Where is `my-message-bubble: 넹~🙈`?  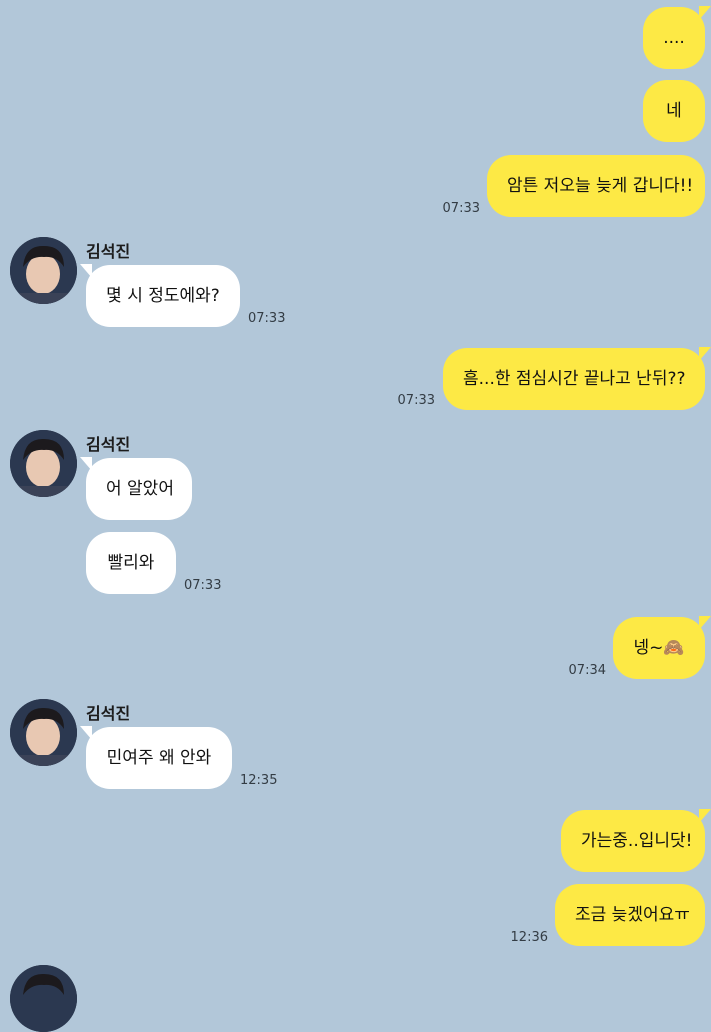 my-message-bubble: 넹~🙈 is located at coordinates (662, 647).